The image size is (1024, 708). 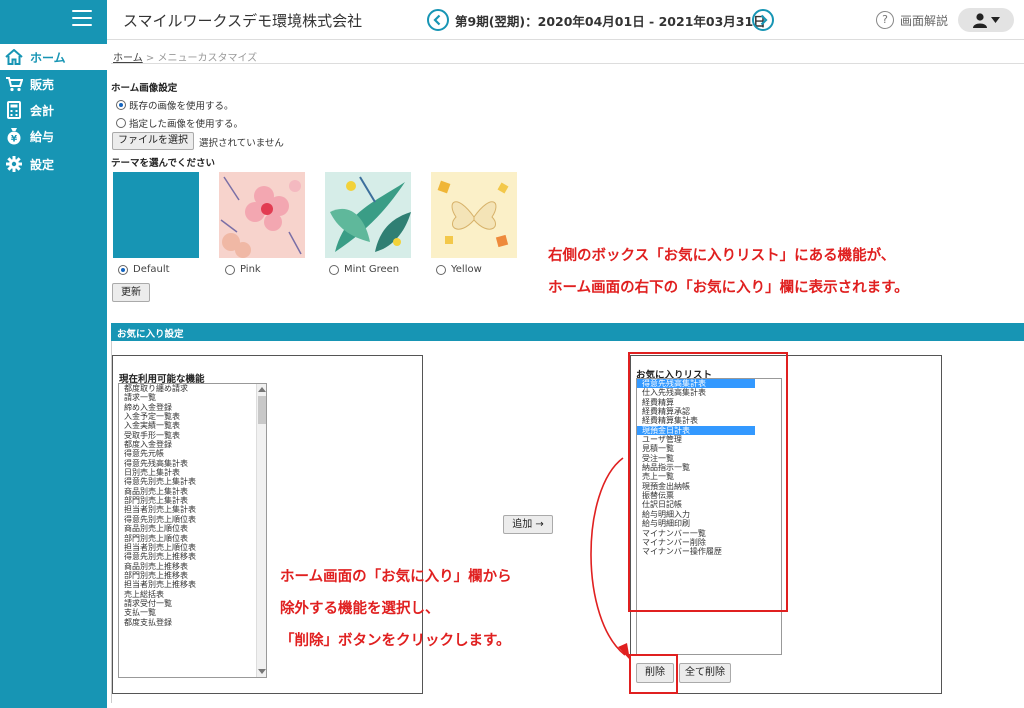 What do you see at coordinates (262, 410) in the screenshot?
I see `scrollbar-thumb` at bounding box center [262, 410].